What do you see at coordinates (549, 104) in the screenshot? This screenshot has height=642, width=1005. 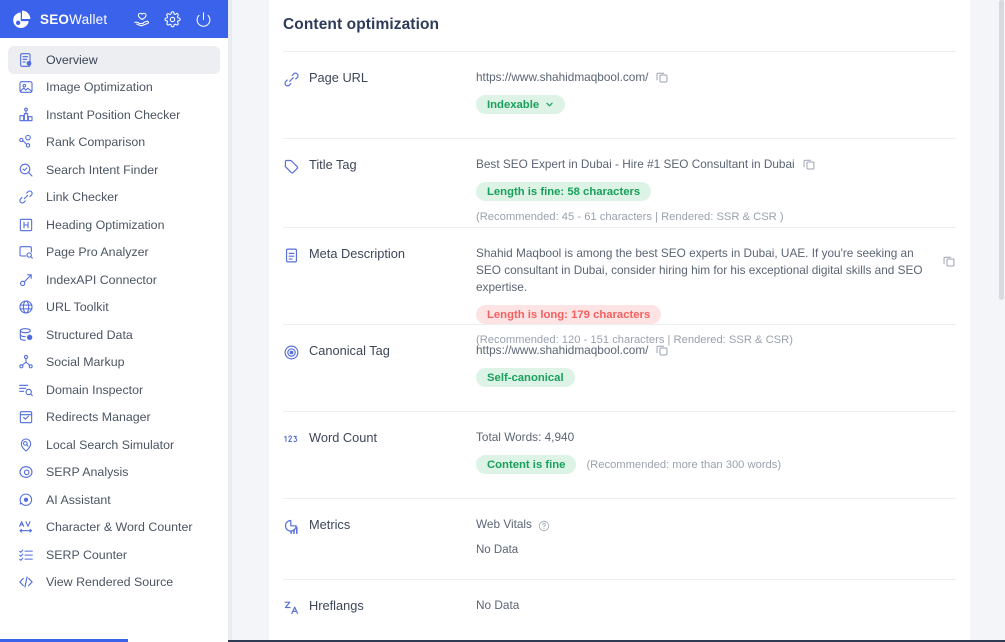 I see `chevron-down-icon` at bounding box center [549, 104].